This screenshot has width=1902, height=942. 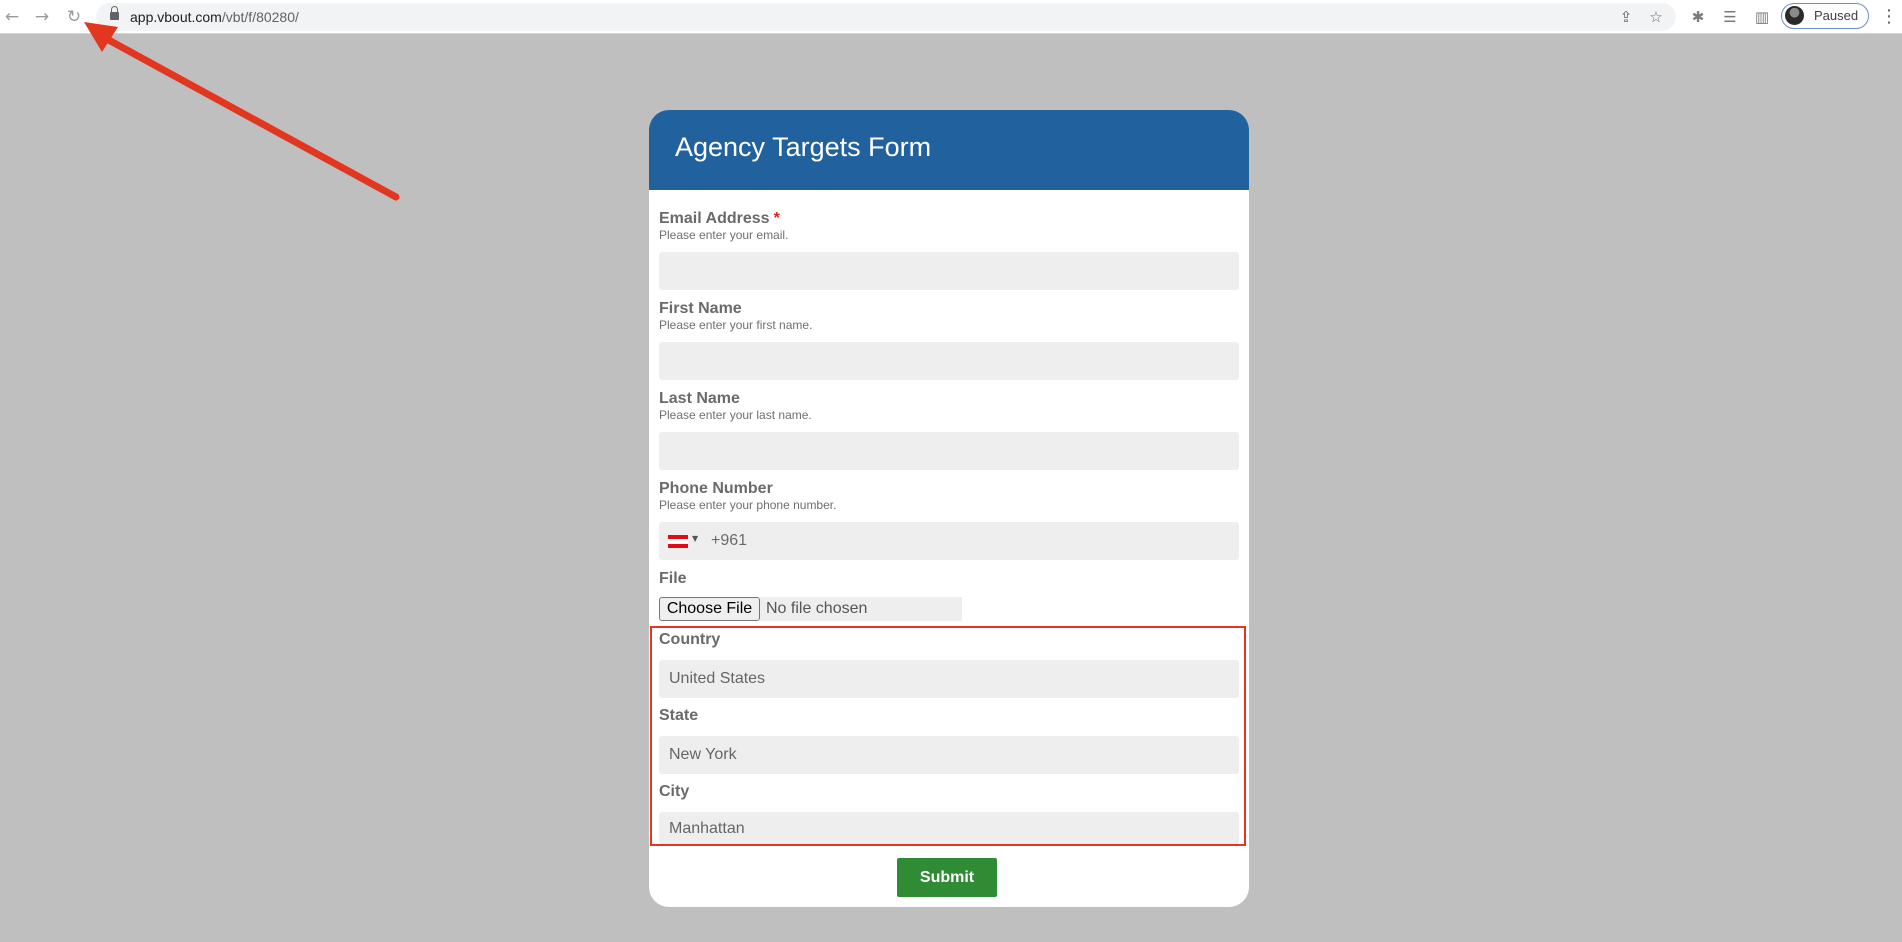 What do you see at coordinates (1656, 17) in the screenshot?
I see `bookmark-star-icon: ☆` at bounding box center [1656, 17].